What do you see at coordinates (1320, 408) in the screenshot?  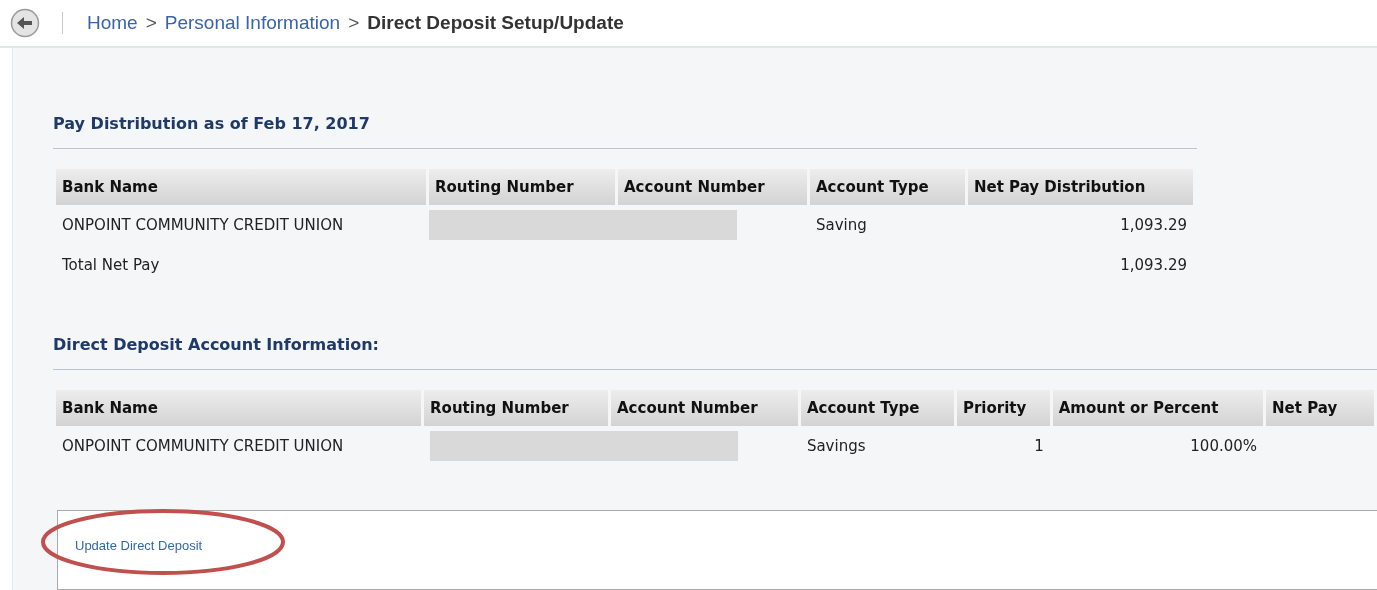 I see `column-header: Net Pay` at bounding box center [1320, 408].